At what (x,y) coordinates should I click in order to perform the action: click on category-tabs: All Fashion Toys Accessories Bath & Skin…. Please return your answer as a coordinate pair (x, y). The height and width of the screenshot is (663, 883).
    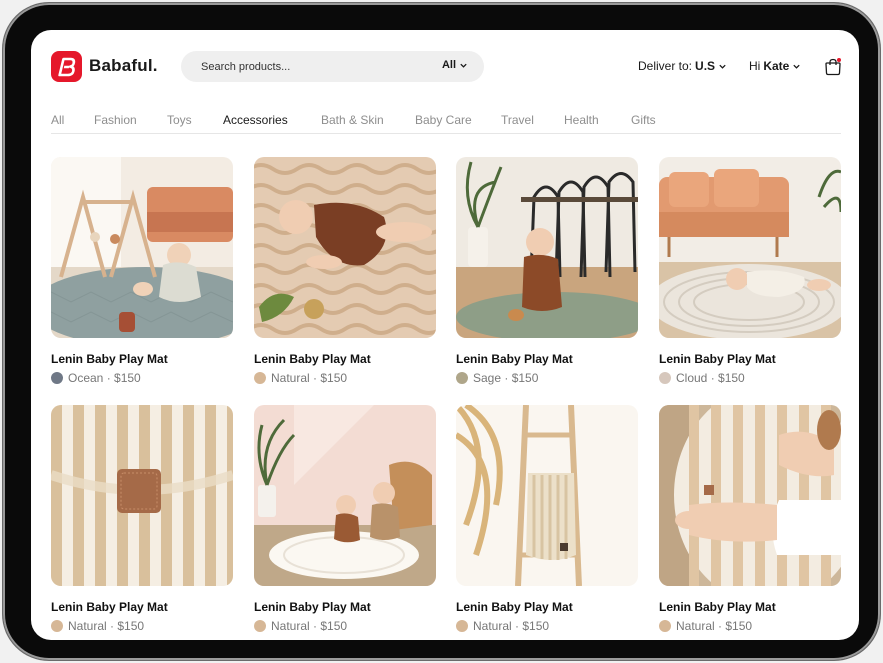
    Looking at the image, I should click on (446, 123).